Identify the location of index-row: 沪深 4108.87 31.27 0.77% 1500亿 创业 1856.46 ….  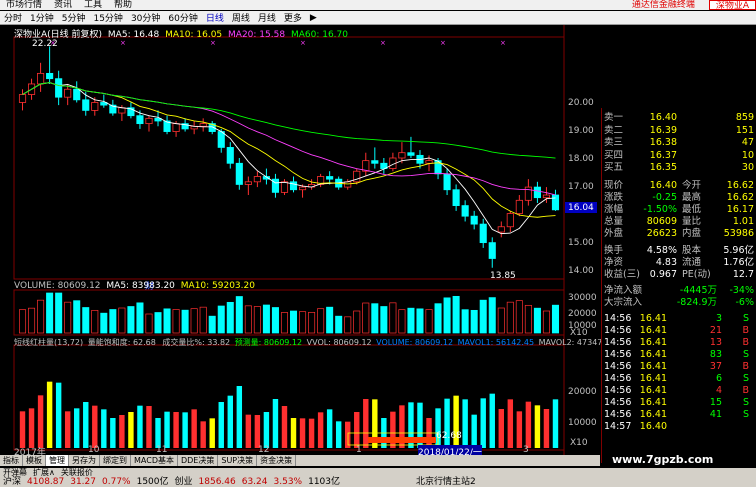
(378, 482).